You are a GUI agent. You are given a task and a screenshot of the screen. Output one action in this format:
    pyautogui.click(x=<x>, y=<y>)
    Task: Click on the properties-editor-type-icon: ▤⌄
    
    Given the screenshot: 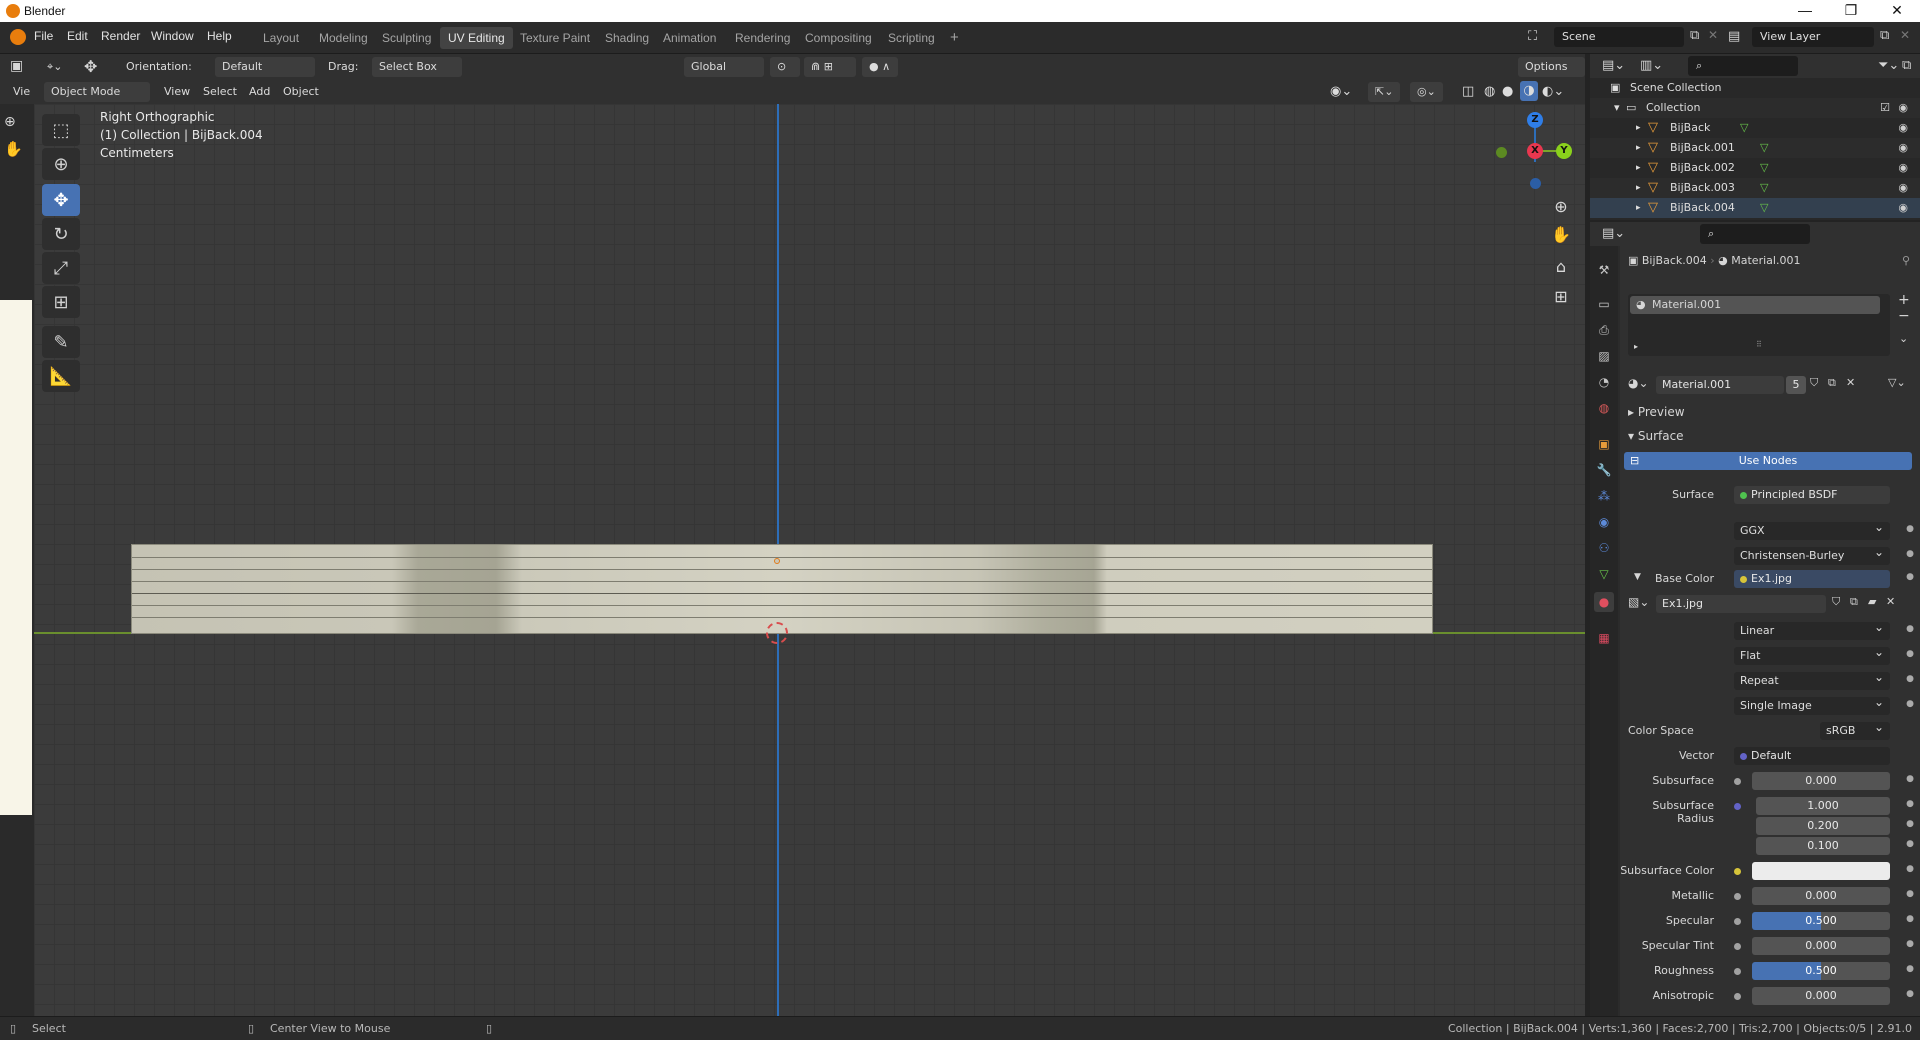 What is the action you would take?
    pyautogui.click(x=1613, y=233)
    